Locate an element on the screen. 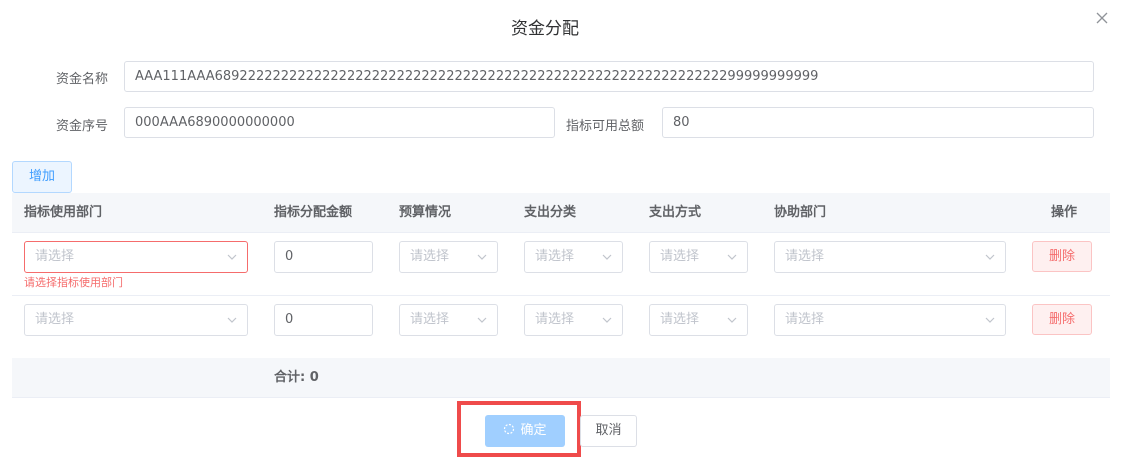  row-divider is located at coordinates (561, 295).